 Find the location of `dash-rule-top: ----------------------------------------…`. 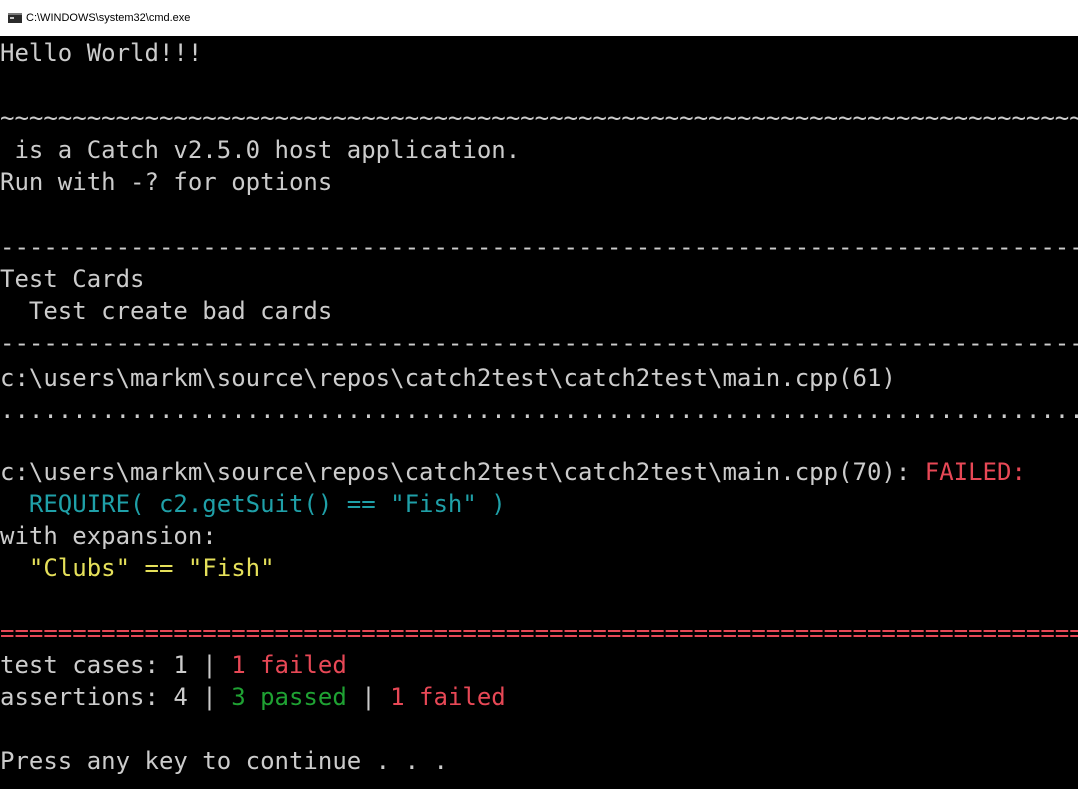

dash-rule-top: ----------------------------------------… is located at coordinates (539, 247).